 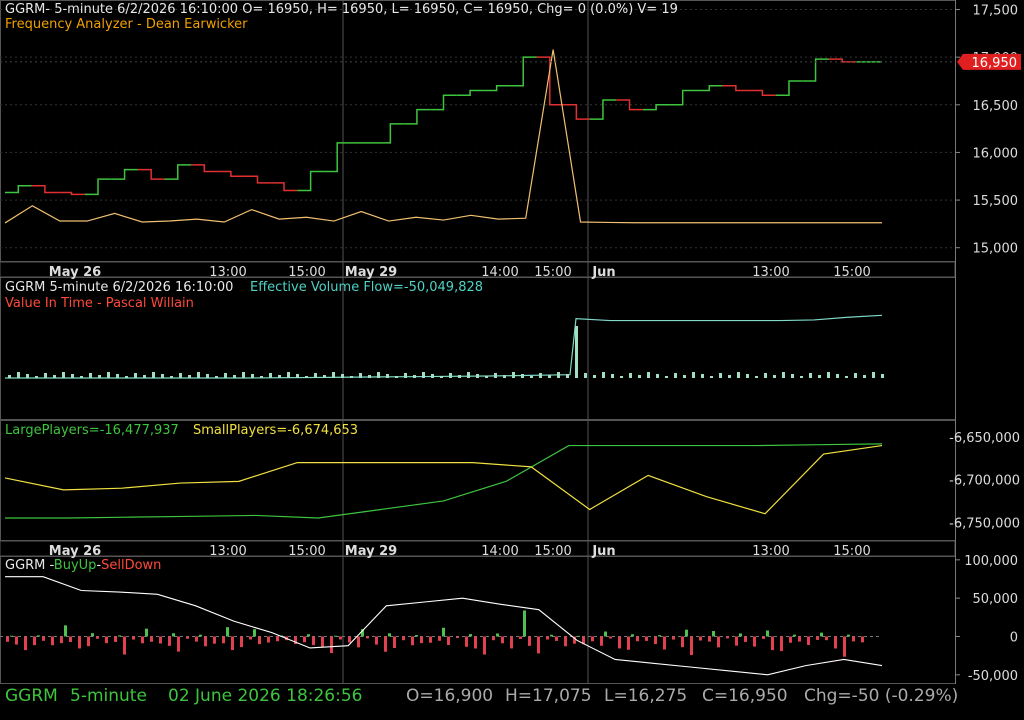 I want to click on price-subheader: Frequency Analyzer - Dean Earwicker, so click(x=126, y=24).